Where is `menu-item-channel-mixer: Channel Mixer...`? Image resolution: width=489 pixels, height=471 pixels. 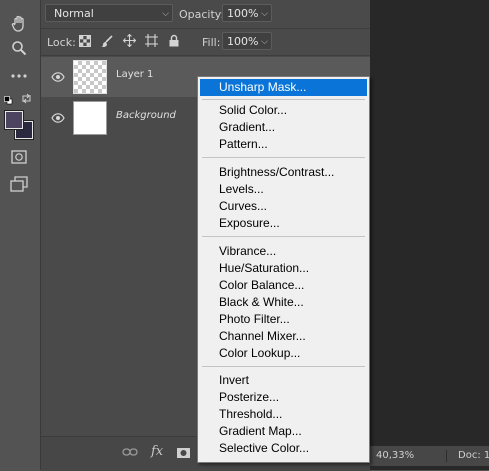 menu-item-channel-mixer: Channel Mixer... is located at coordinates (283, 336).